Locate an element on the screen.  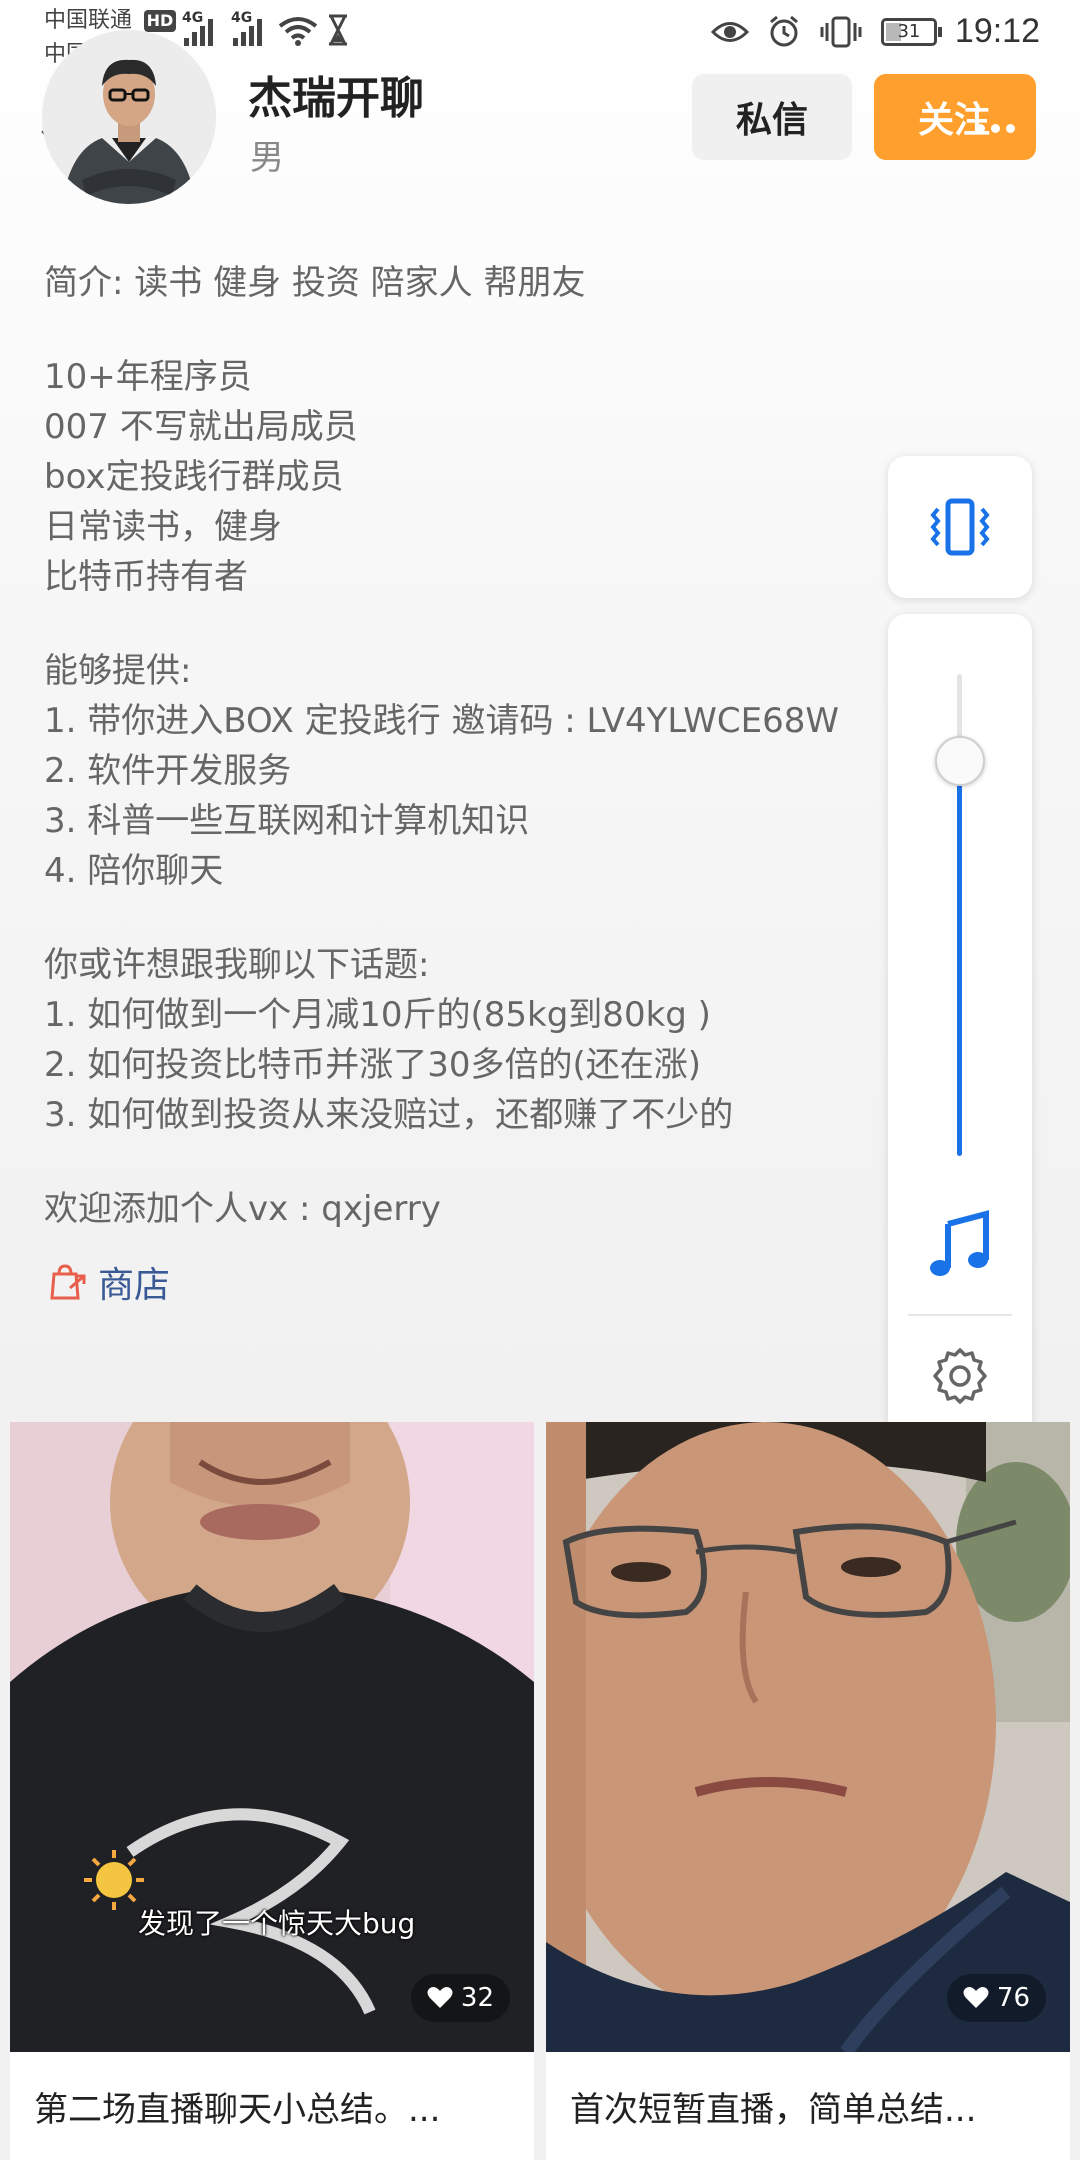
bio-line: 1. 如何做到一个月减10斤的(85kg到80kg ) is located at coordinates (377, 1015).